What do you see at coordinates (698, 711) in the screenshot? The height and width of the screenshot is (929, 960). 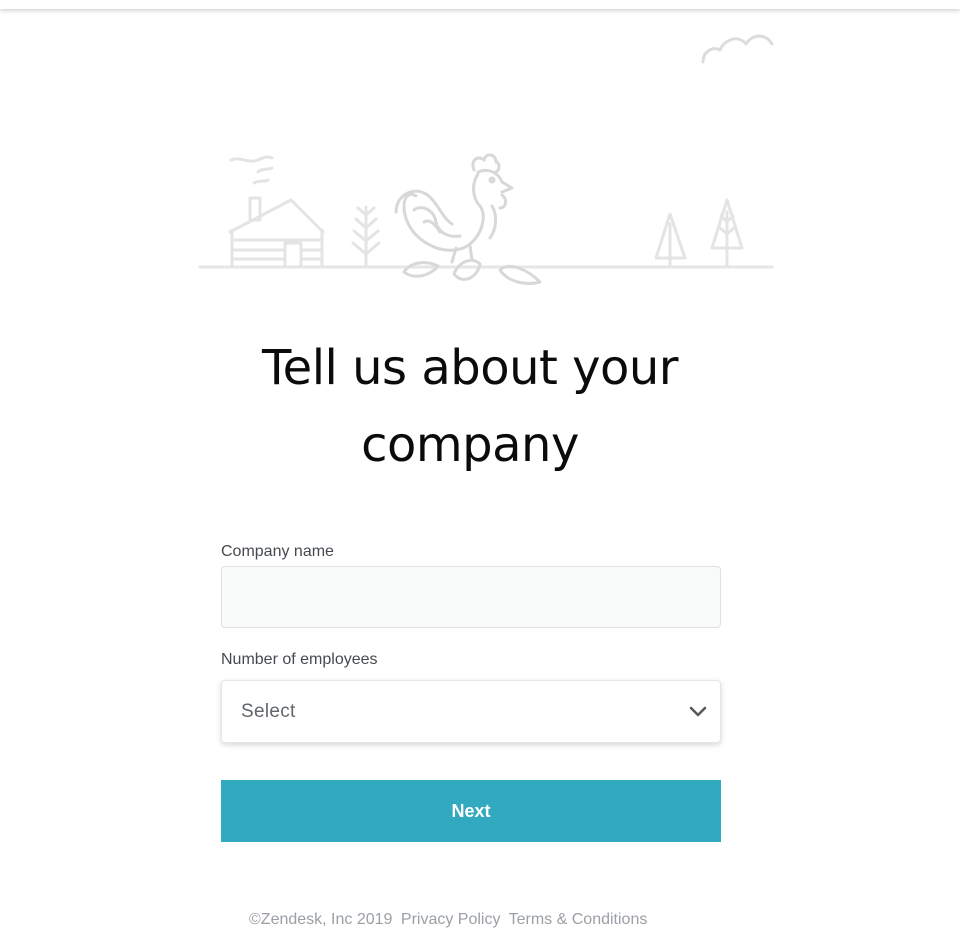 I see `chevron-down-icon` at bounding box center [698, 711].